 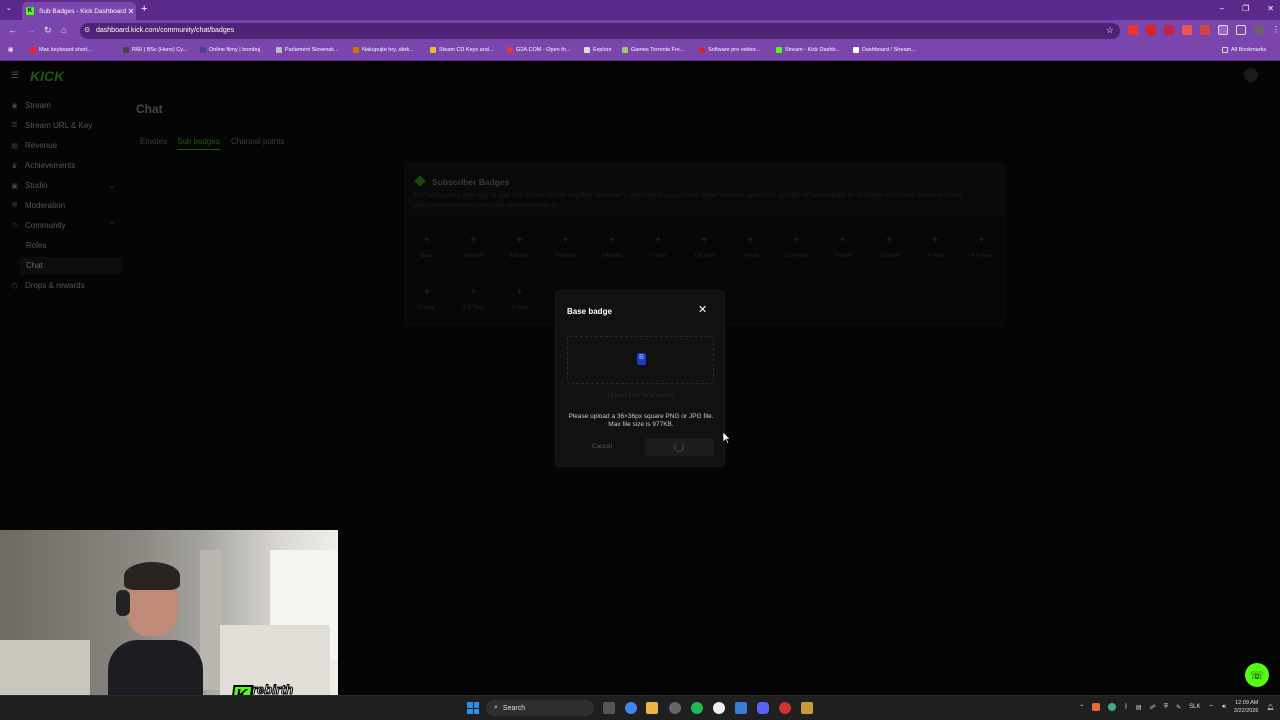 What do you see at coordinates (1166, 707) in the screenshot?
I see `shield-icon: ⛨` at bounding box center [1166, 707].